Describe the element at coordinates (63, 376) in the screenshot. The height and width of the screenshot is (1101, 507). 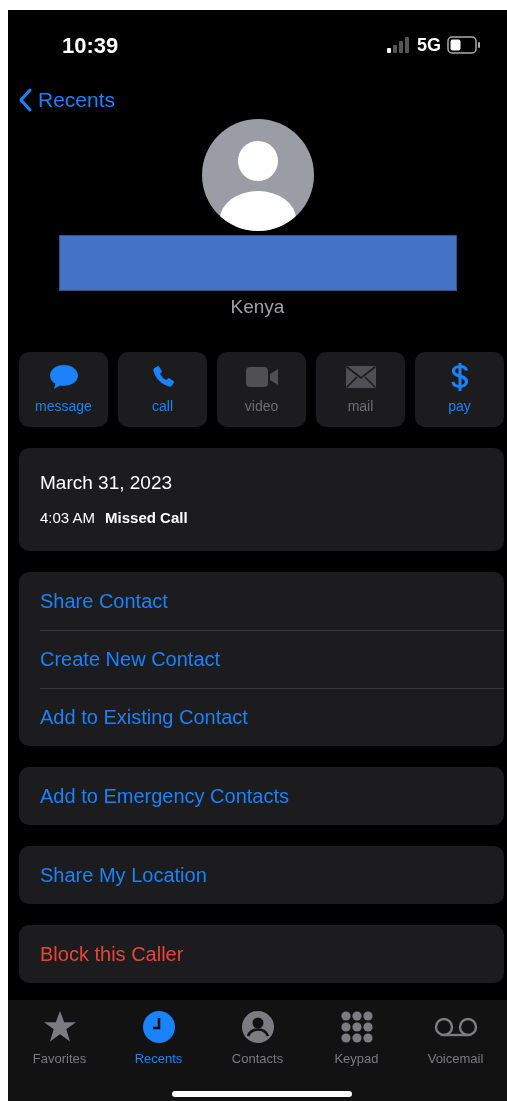
I see `speech-bubble-icon` at that location.